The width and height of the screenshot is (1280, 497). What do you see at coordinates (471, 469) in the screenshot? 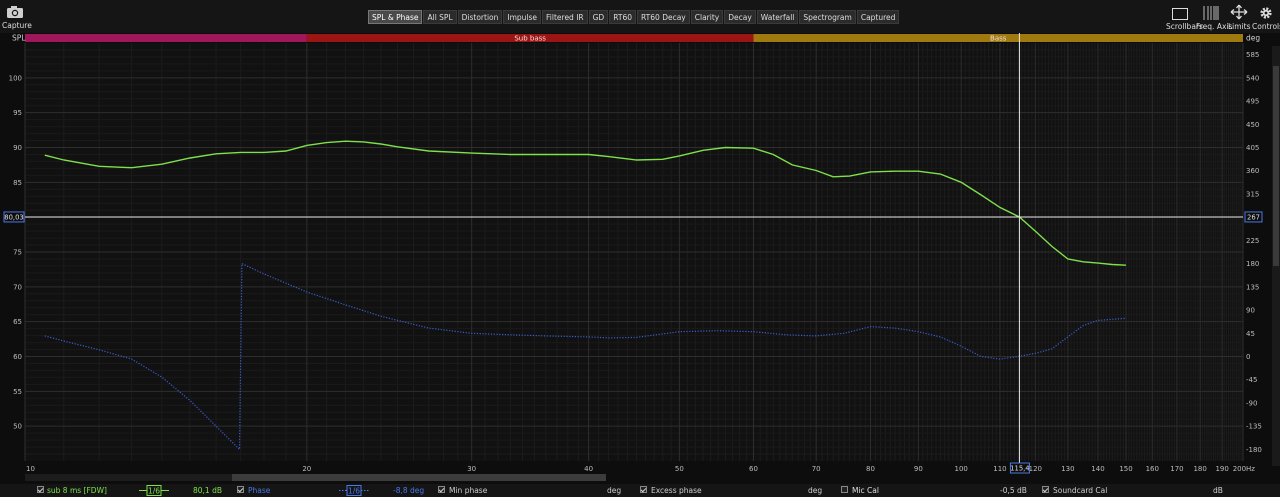
I see `freq-tick-label: 30` at bounding box center [471, 469].